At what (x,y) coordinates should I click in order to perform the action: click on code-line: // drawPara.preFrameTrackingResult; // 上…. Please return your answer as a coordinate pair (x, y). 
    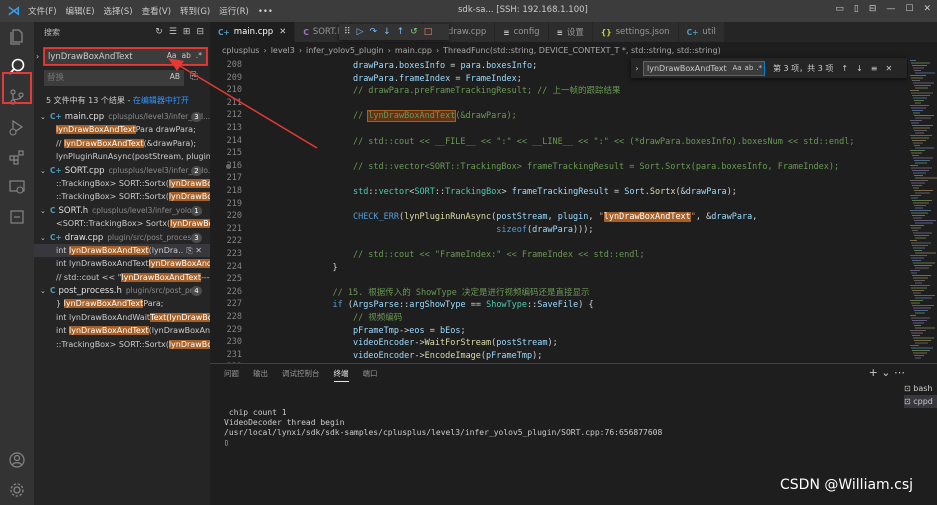
    Looking at the image, I should click on (466, 91).